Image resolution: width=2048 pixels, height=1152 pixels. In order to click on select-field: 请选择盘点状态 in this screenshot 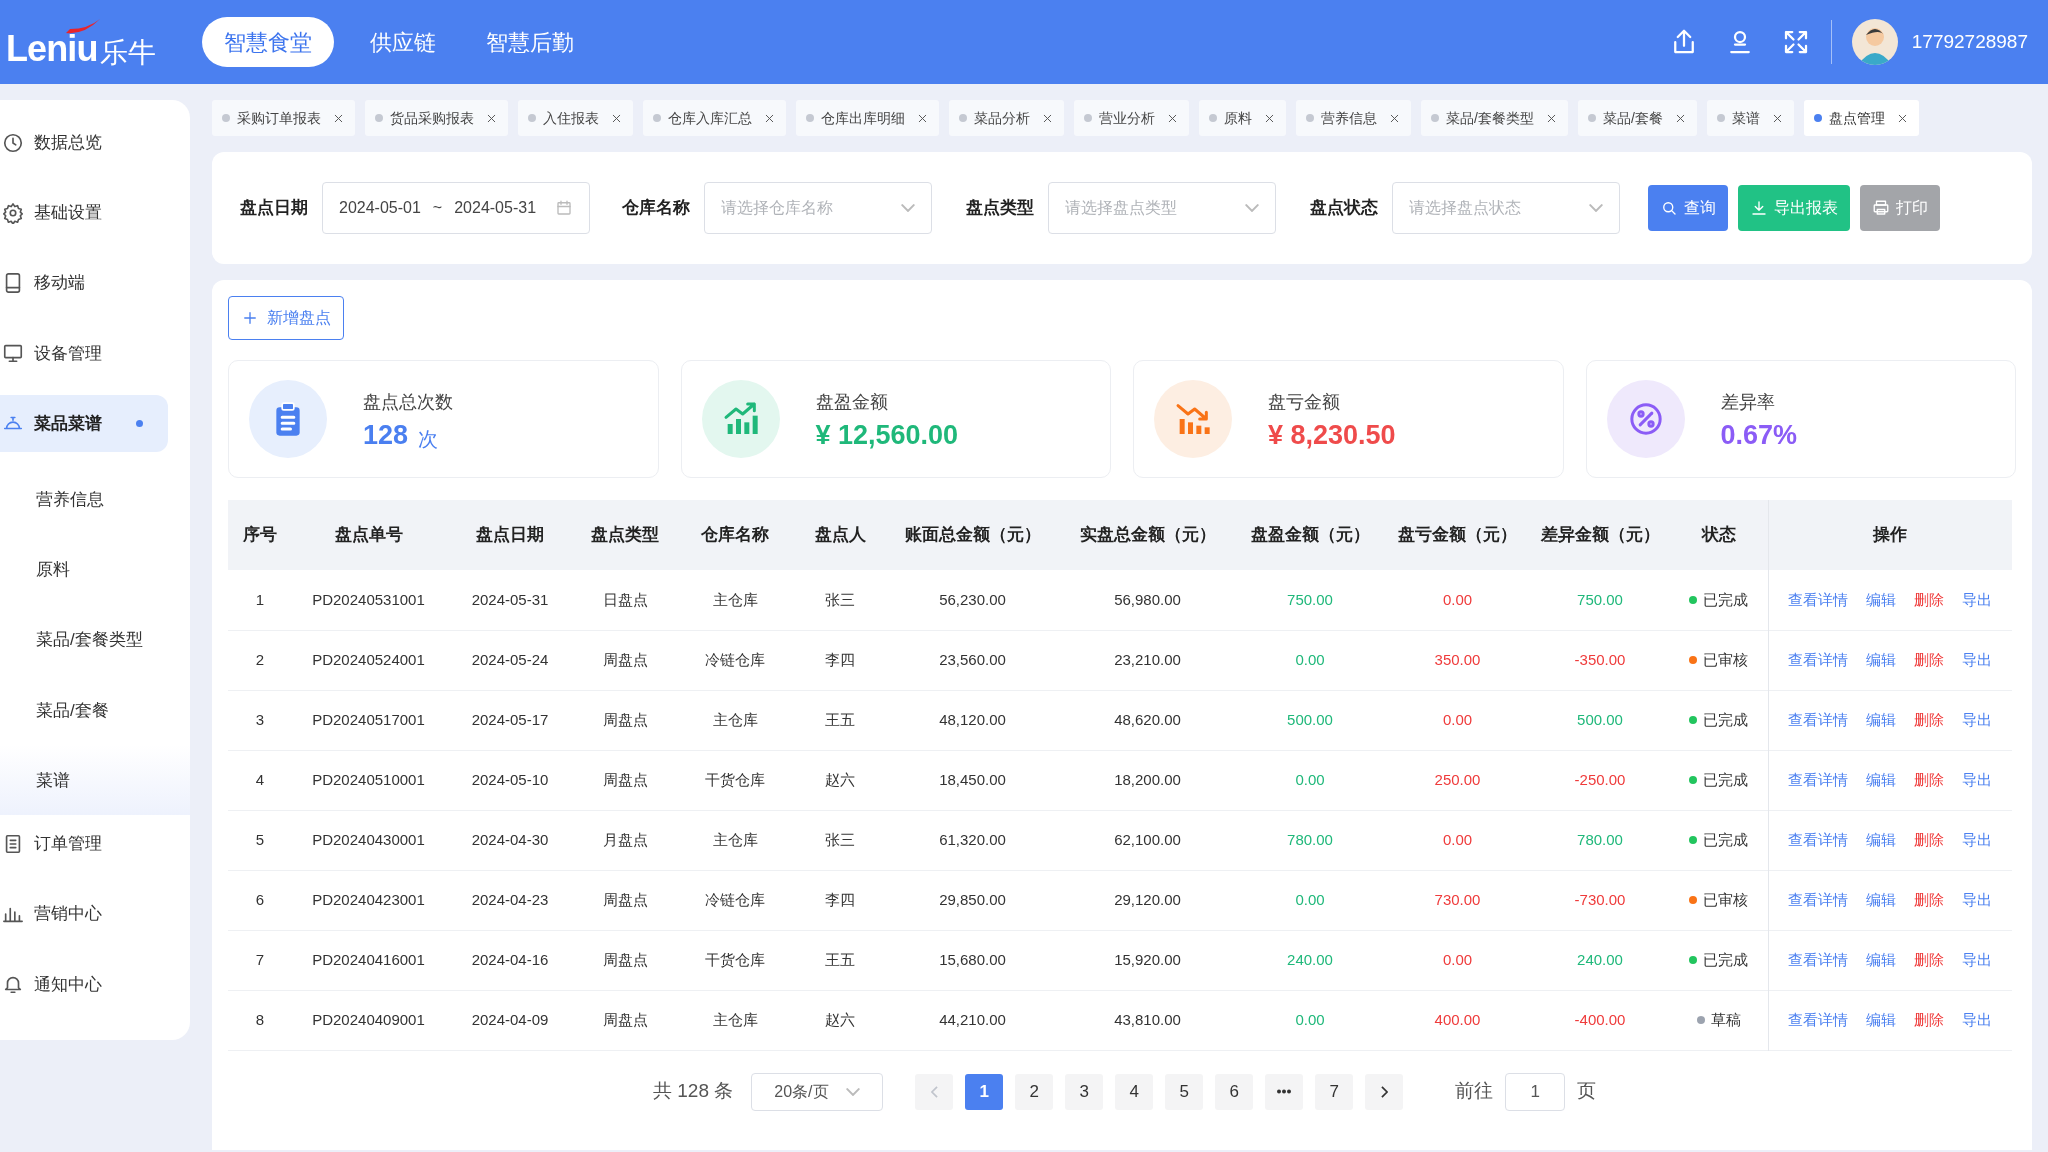, I will do `click(1506, 208)`.